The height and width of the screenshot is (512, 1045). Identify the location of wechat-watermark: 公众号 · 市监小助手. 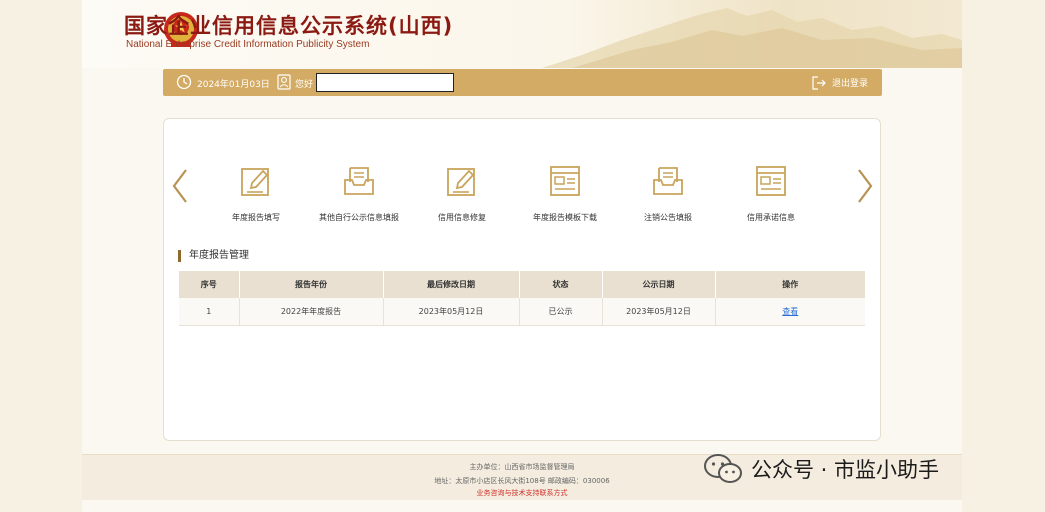
(821, 469).